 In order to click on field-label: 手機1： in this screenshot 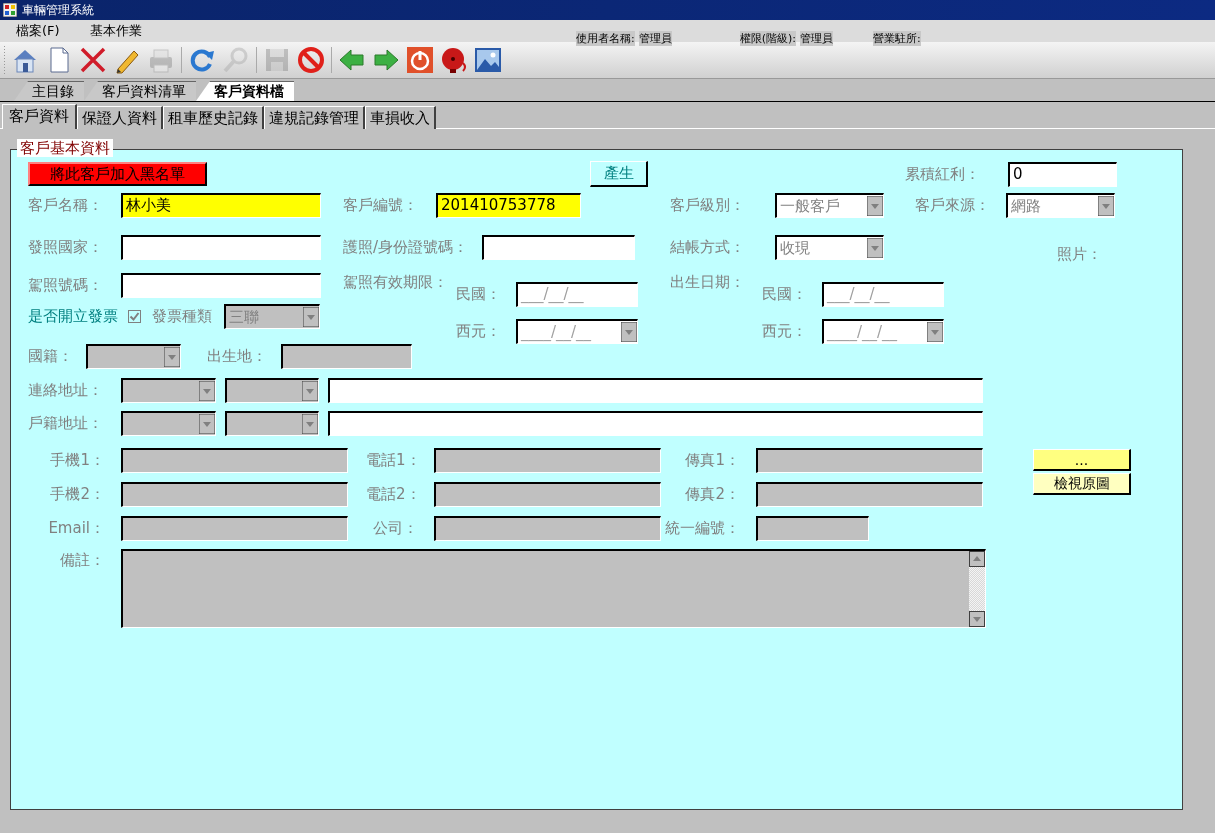, I will do `click(77, 460)`.